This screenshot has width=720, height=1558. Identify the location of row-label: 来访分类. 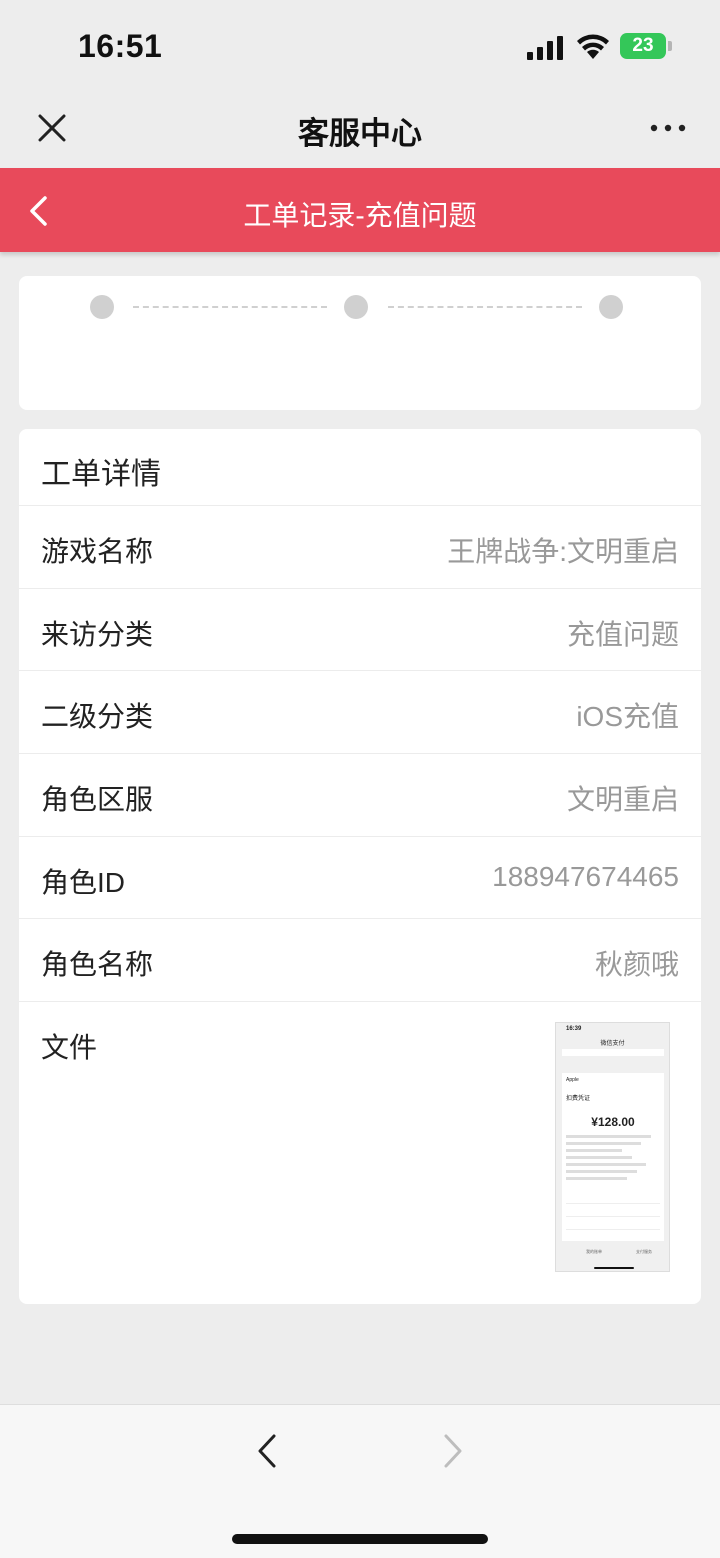
(97, 634).